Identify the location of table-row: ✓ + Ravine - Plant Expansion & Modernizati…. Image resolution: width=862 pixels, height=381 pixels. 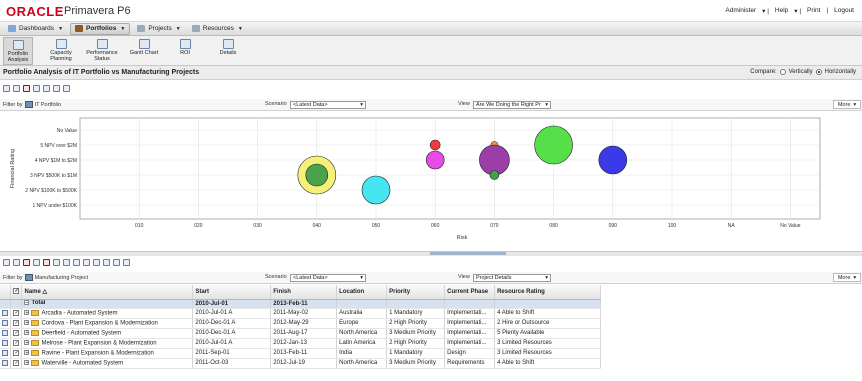
(300, 353).